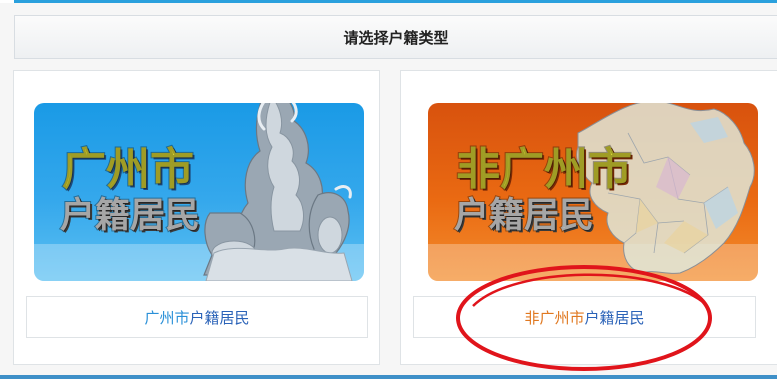 This screenshot has height=379, width=777. I want to click on select-guangzhou-button: 广州市 户籍居民, so click(197, 317).